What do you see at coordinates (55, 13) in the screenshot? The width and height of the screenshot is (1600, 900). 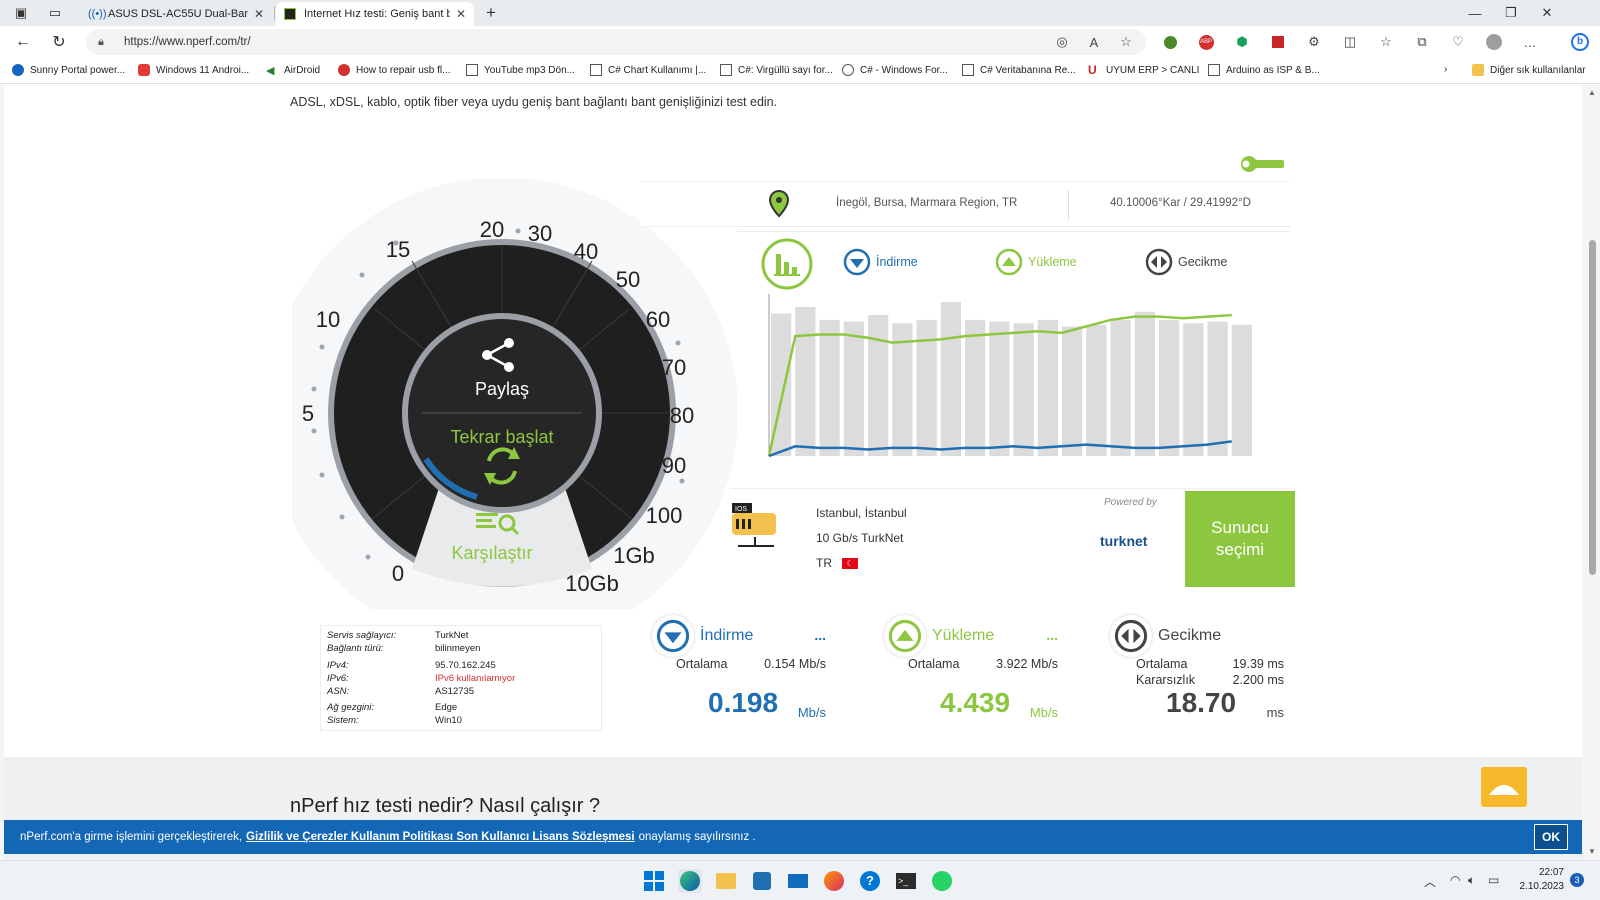 I see `tab-actions-icon: ▭` at bounding box center [55, 13].